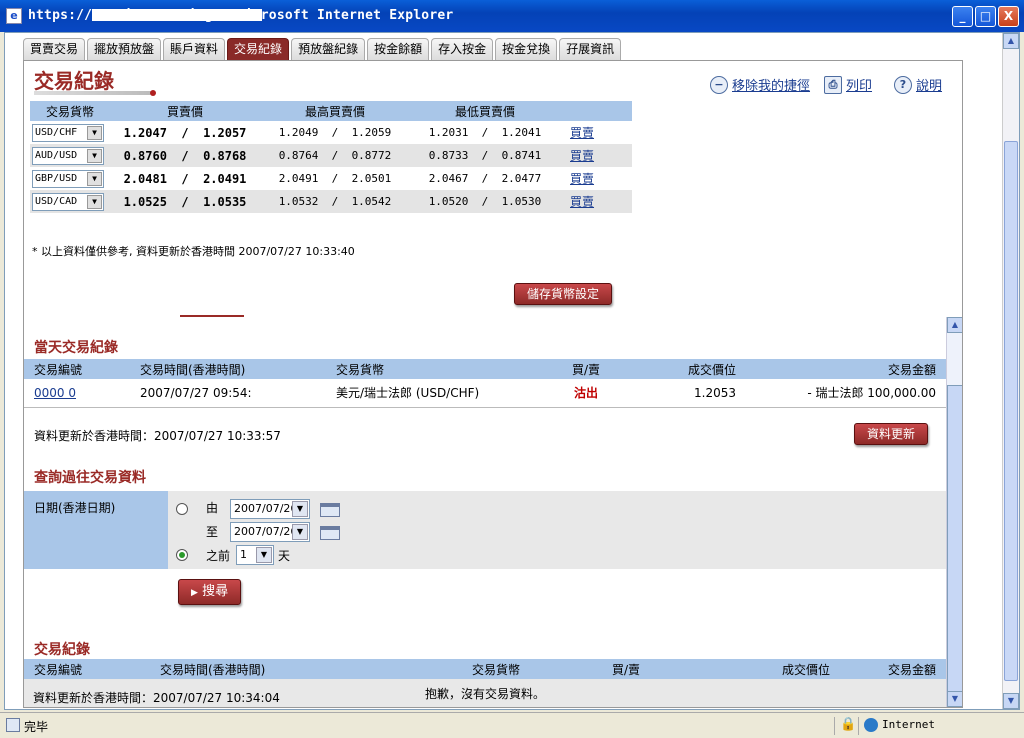  What do you see at coordinates (266, 508) in the screenshot?
I see `from-date-value: 2007/07/26` at bounding box center [266, 508].